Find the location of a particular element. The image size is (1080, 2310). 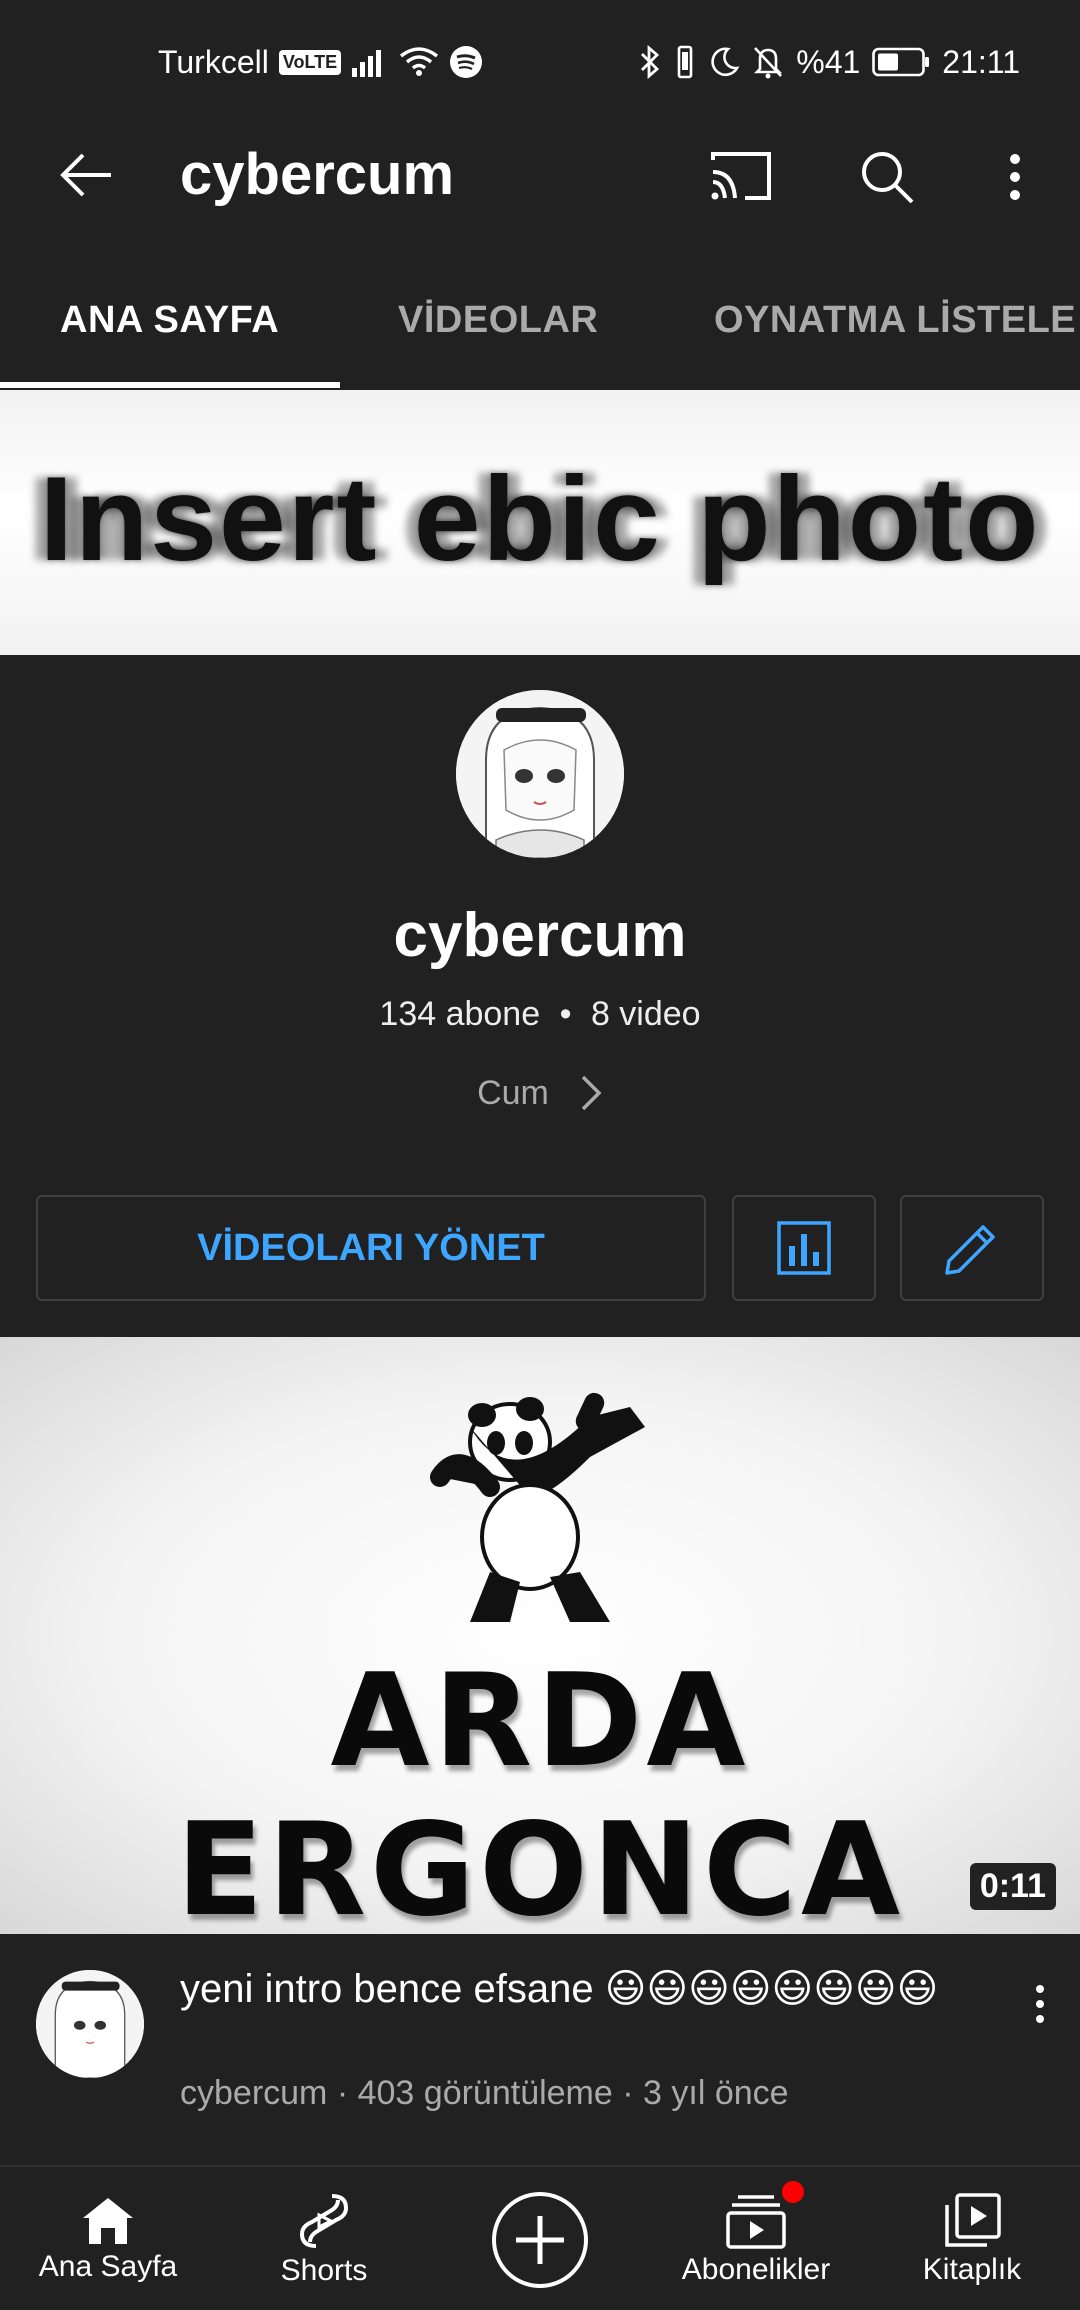

cast-button is located at coordinates (741, 176).